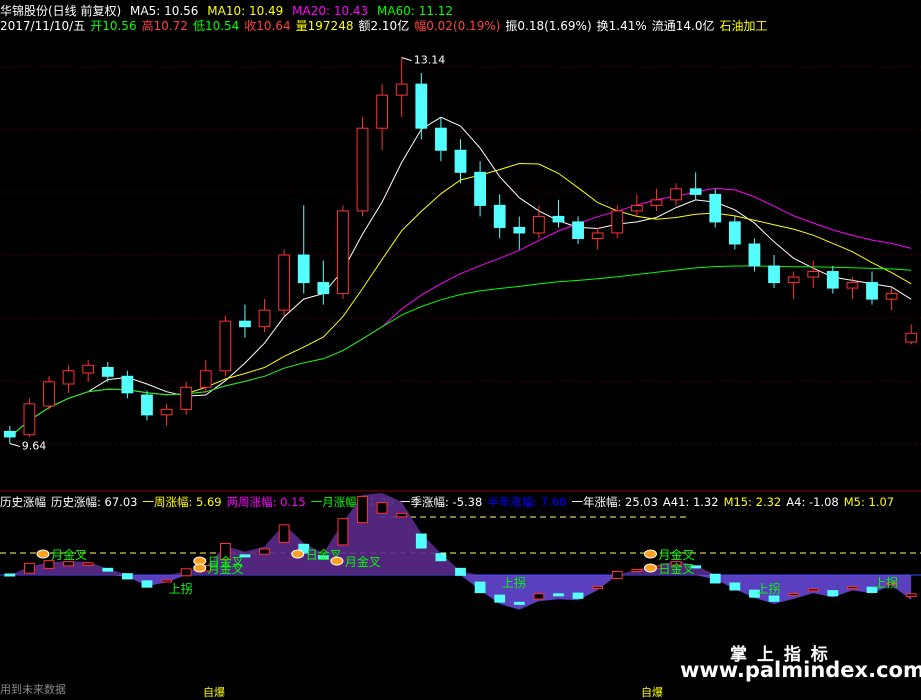  I want to click on future-data-note: 用到未来数据, so click(33, 689).